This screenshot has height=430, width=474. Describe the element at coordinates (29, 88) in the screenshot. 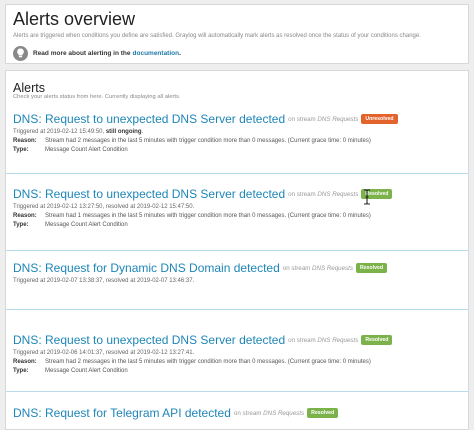

I see `alerts-heading: Alerts` at that location.